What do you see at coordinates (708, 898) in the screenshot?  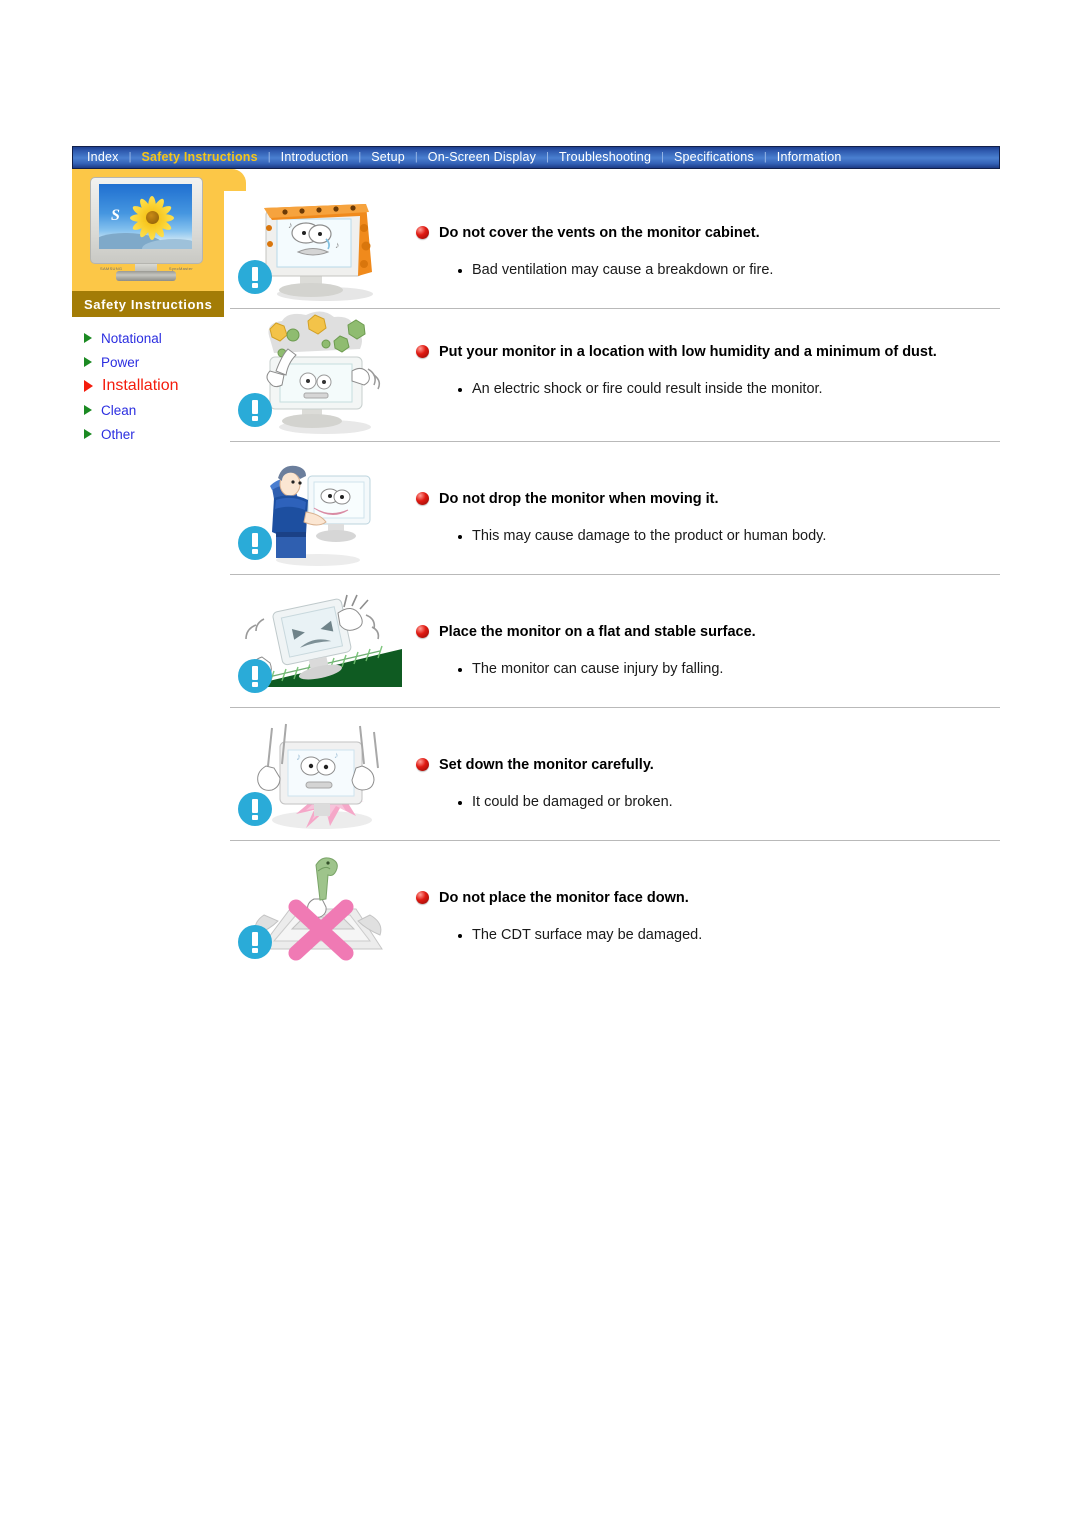 I see `section-heading-row: Do not place the monitor face down.` at bounding box center [708, 898].